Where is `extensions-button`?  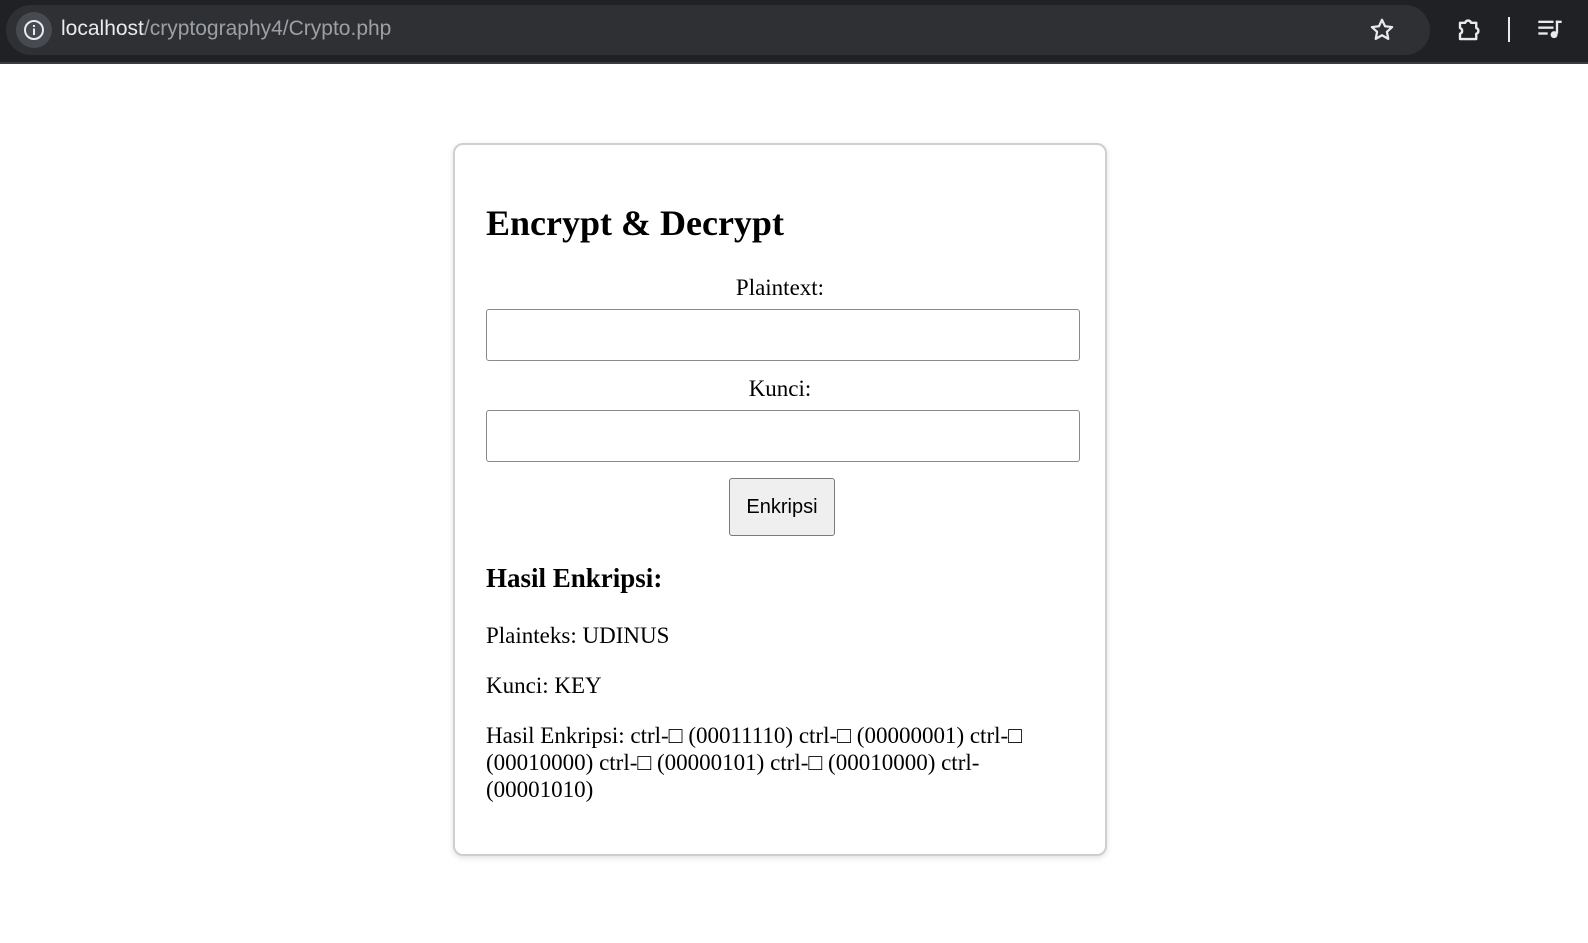 extensions-button is located at coordinates (1470, 29).